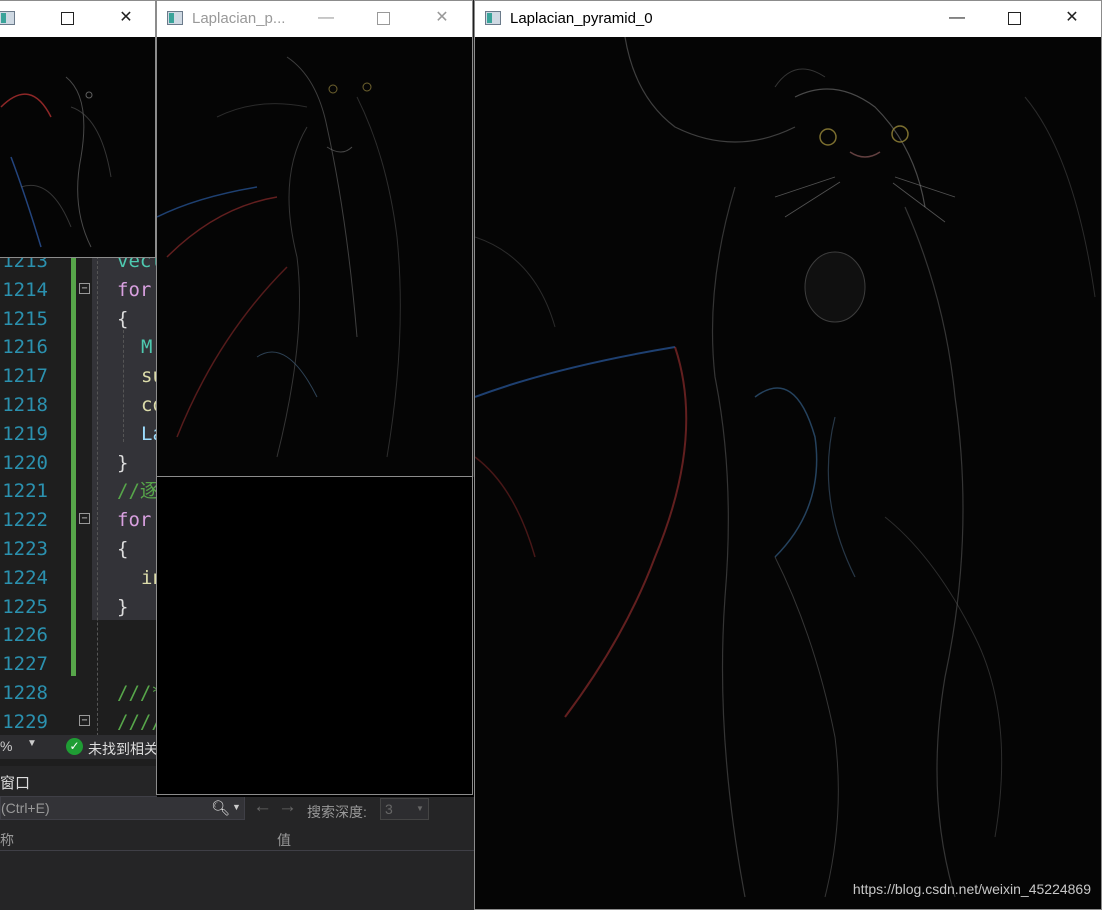 The height and width of the screenshot is (910, 1102). I want to click on divider, so click(240, 850).